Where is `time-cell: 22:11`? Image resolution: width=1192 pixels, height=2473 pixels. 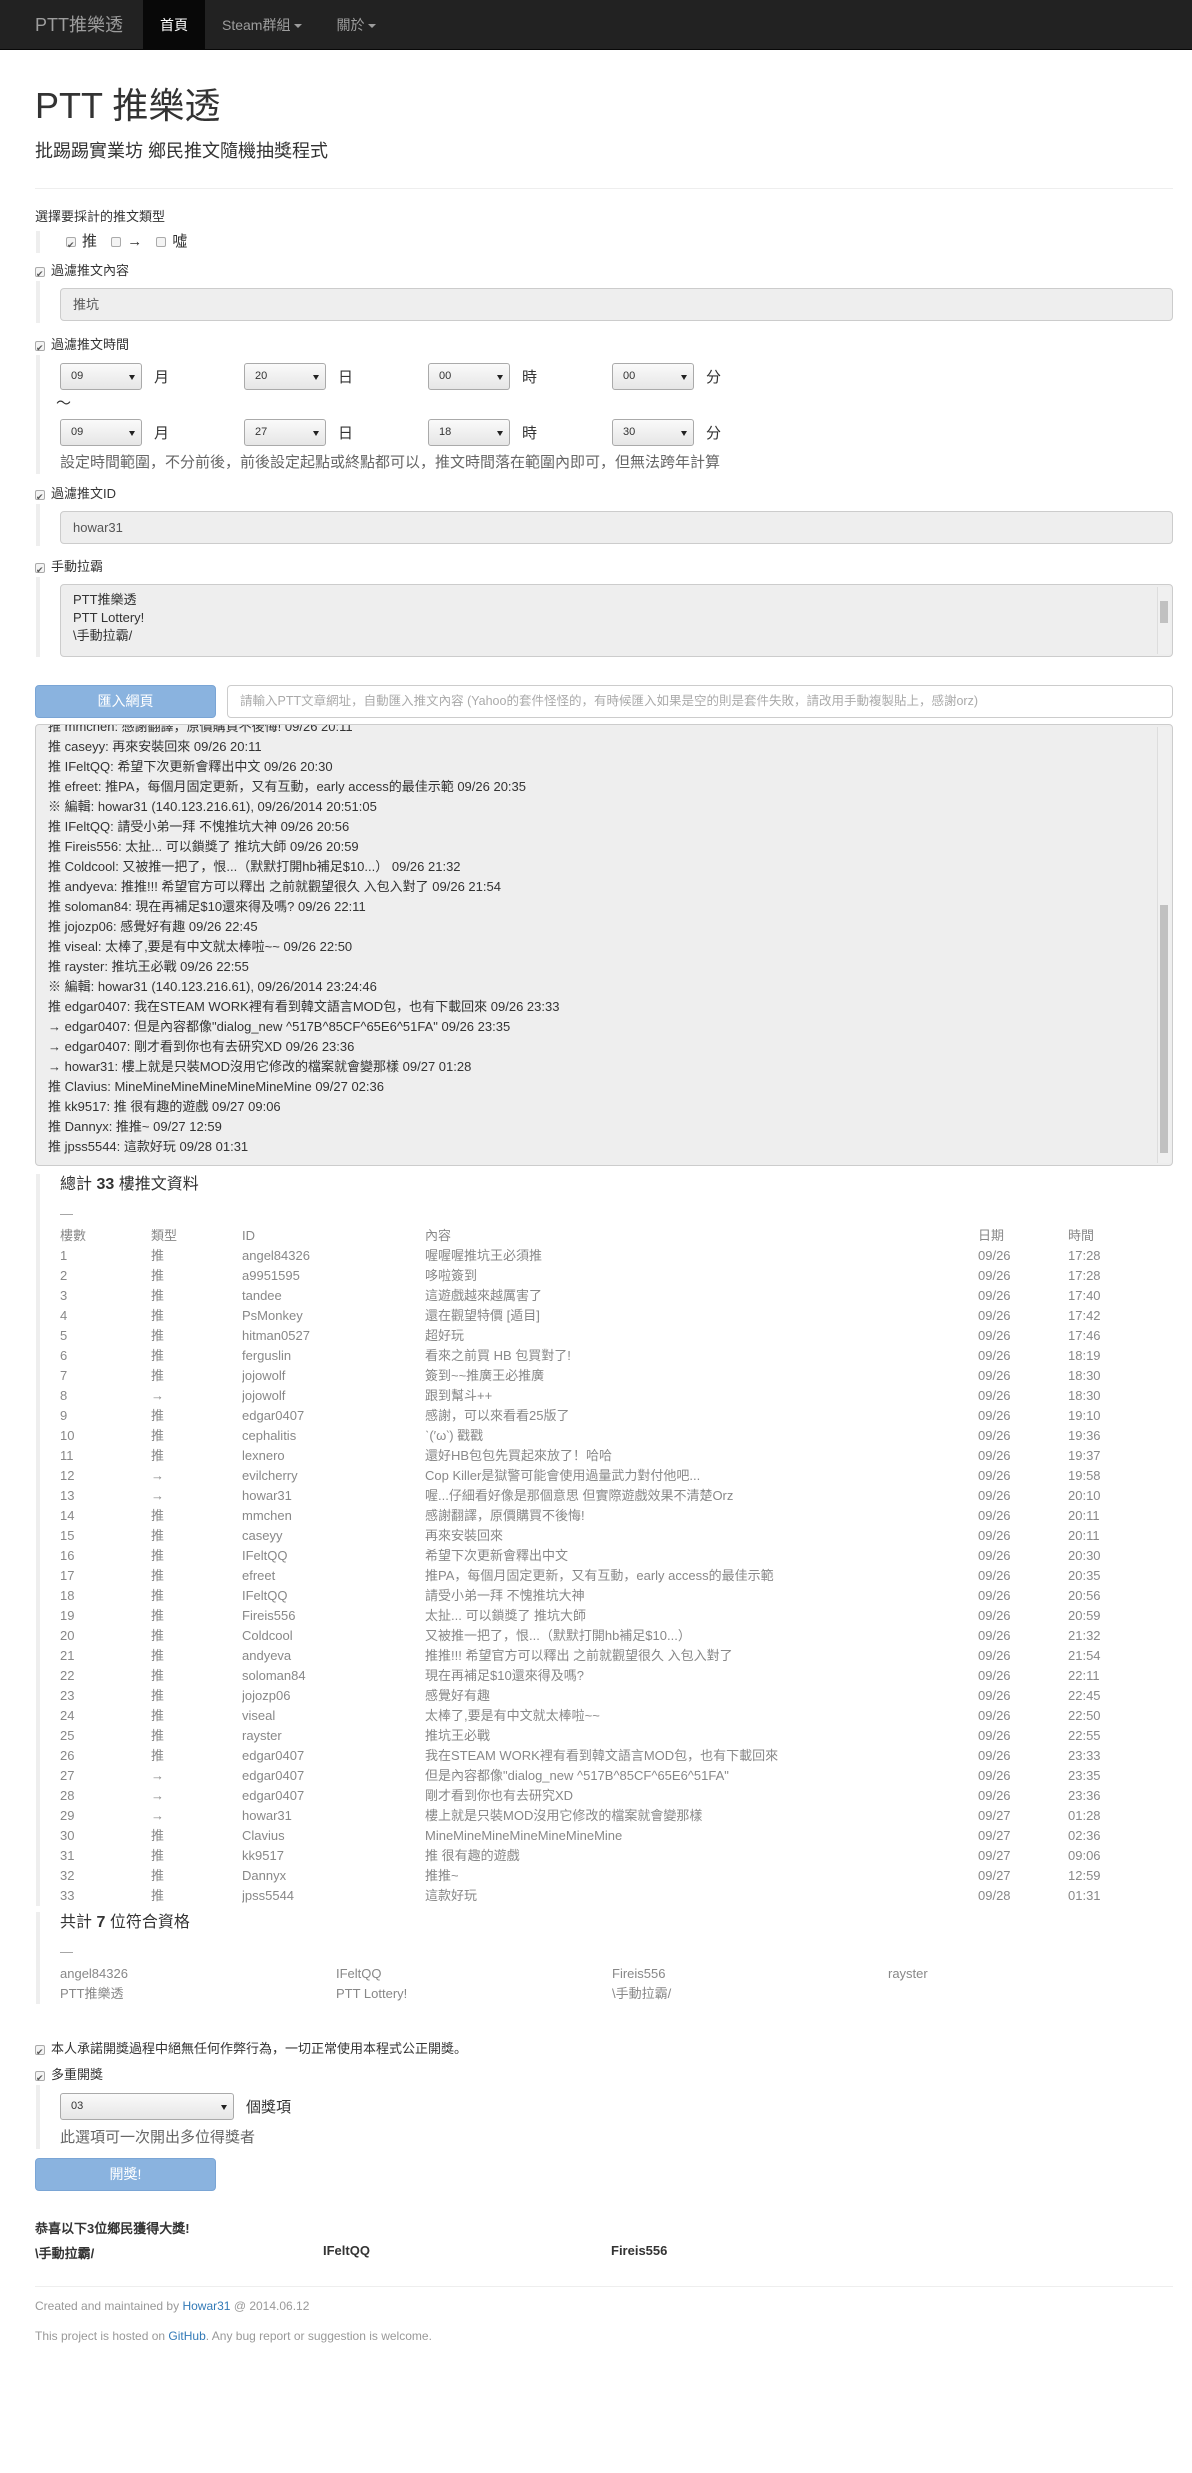
time-cell: 22:11 is located at coordinates (1084, 1675).